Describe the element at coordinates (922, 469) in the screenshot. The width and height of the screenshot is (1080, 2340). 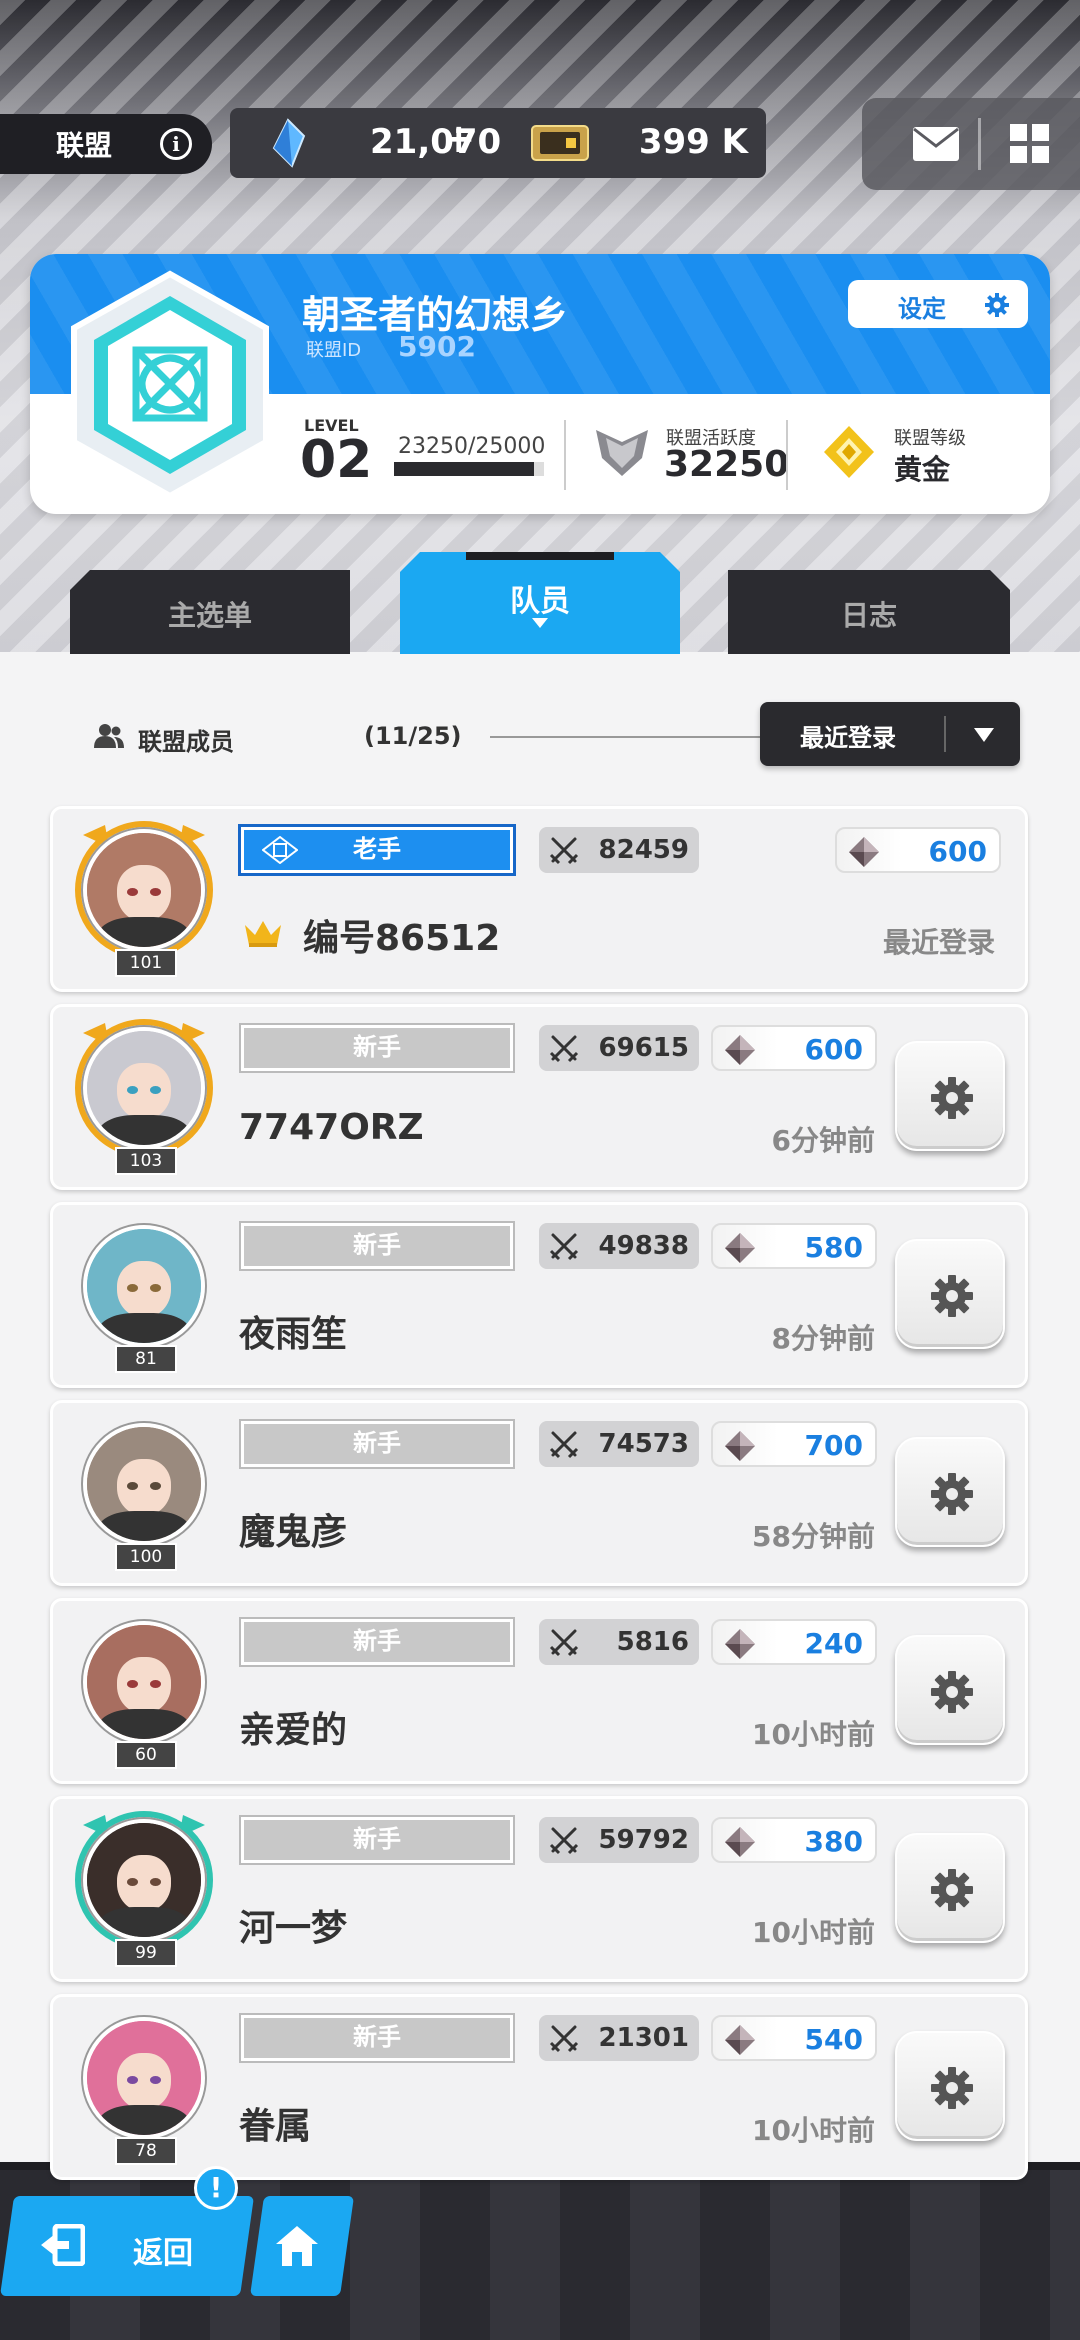
I see `rank-value: 黄金` at that location.